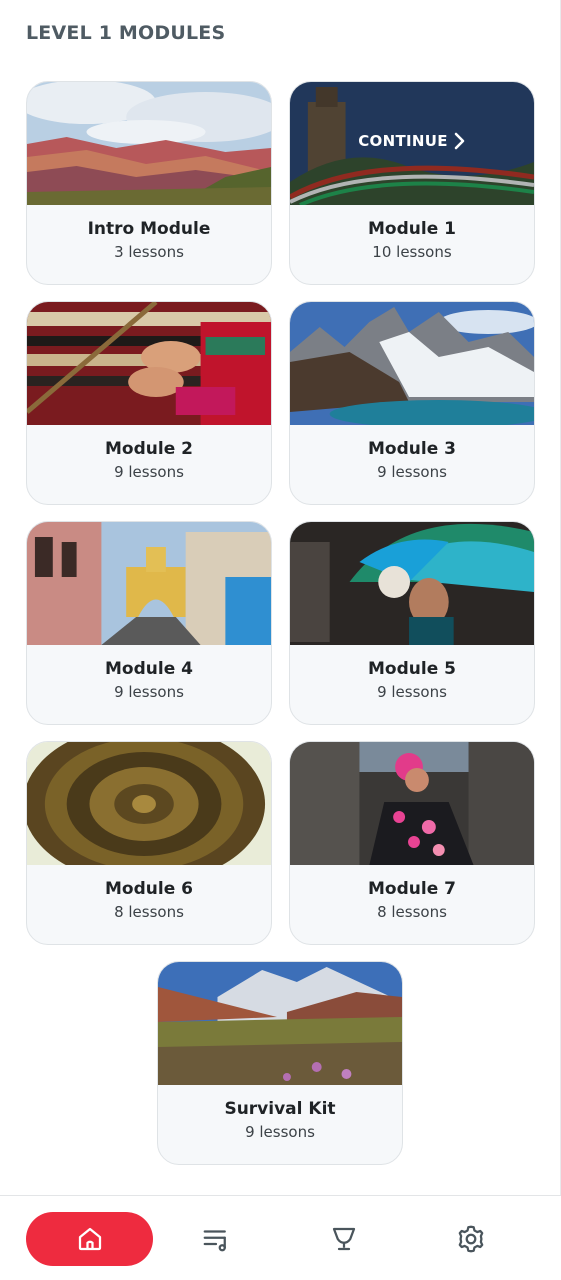 Image resolution: width=561 pixels, height=1280 pixels. What do you see at coordinates (403, 141) in the screenshot?
I see `continue-label: CONTINUE` at bounding box center [403, 141].